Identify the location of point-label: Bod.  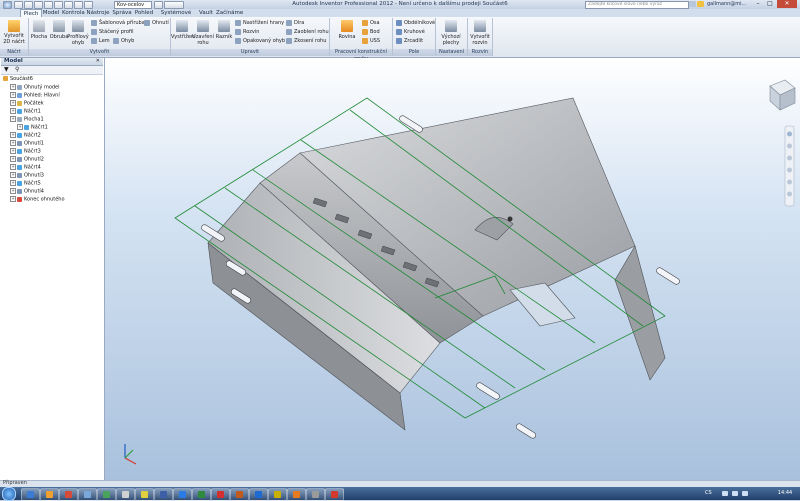
(375, 32).